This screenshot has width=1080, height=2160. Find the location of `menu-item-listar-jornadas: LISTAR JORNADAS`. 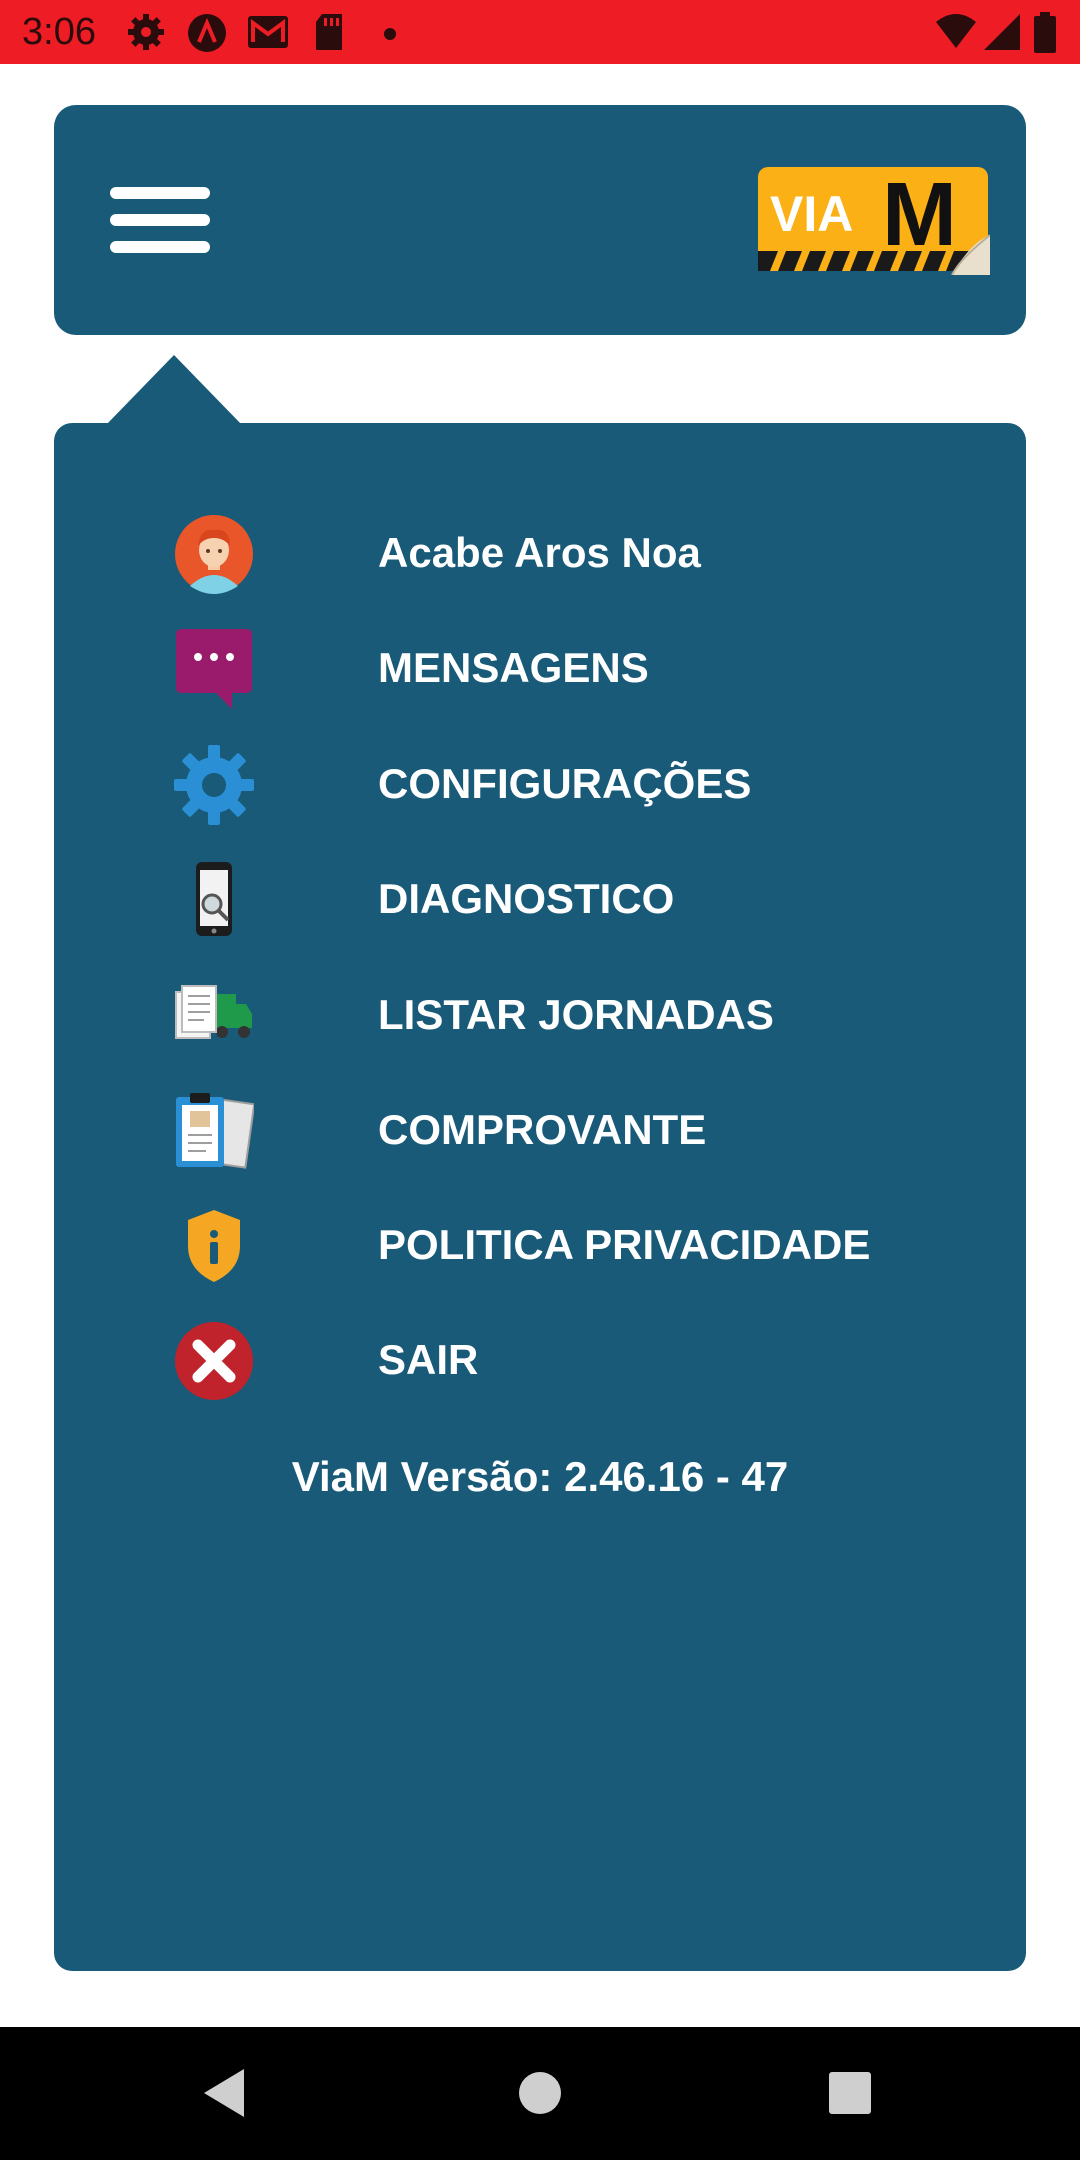

menu-item-listar-jornadas: LISTAR JORNADAS is located at coordinates (574, 1015).